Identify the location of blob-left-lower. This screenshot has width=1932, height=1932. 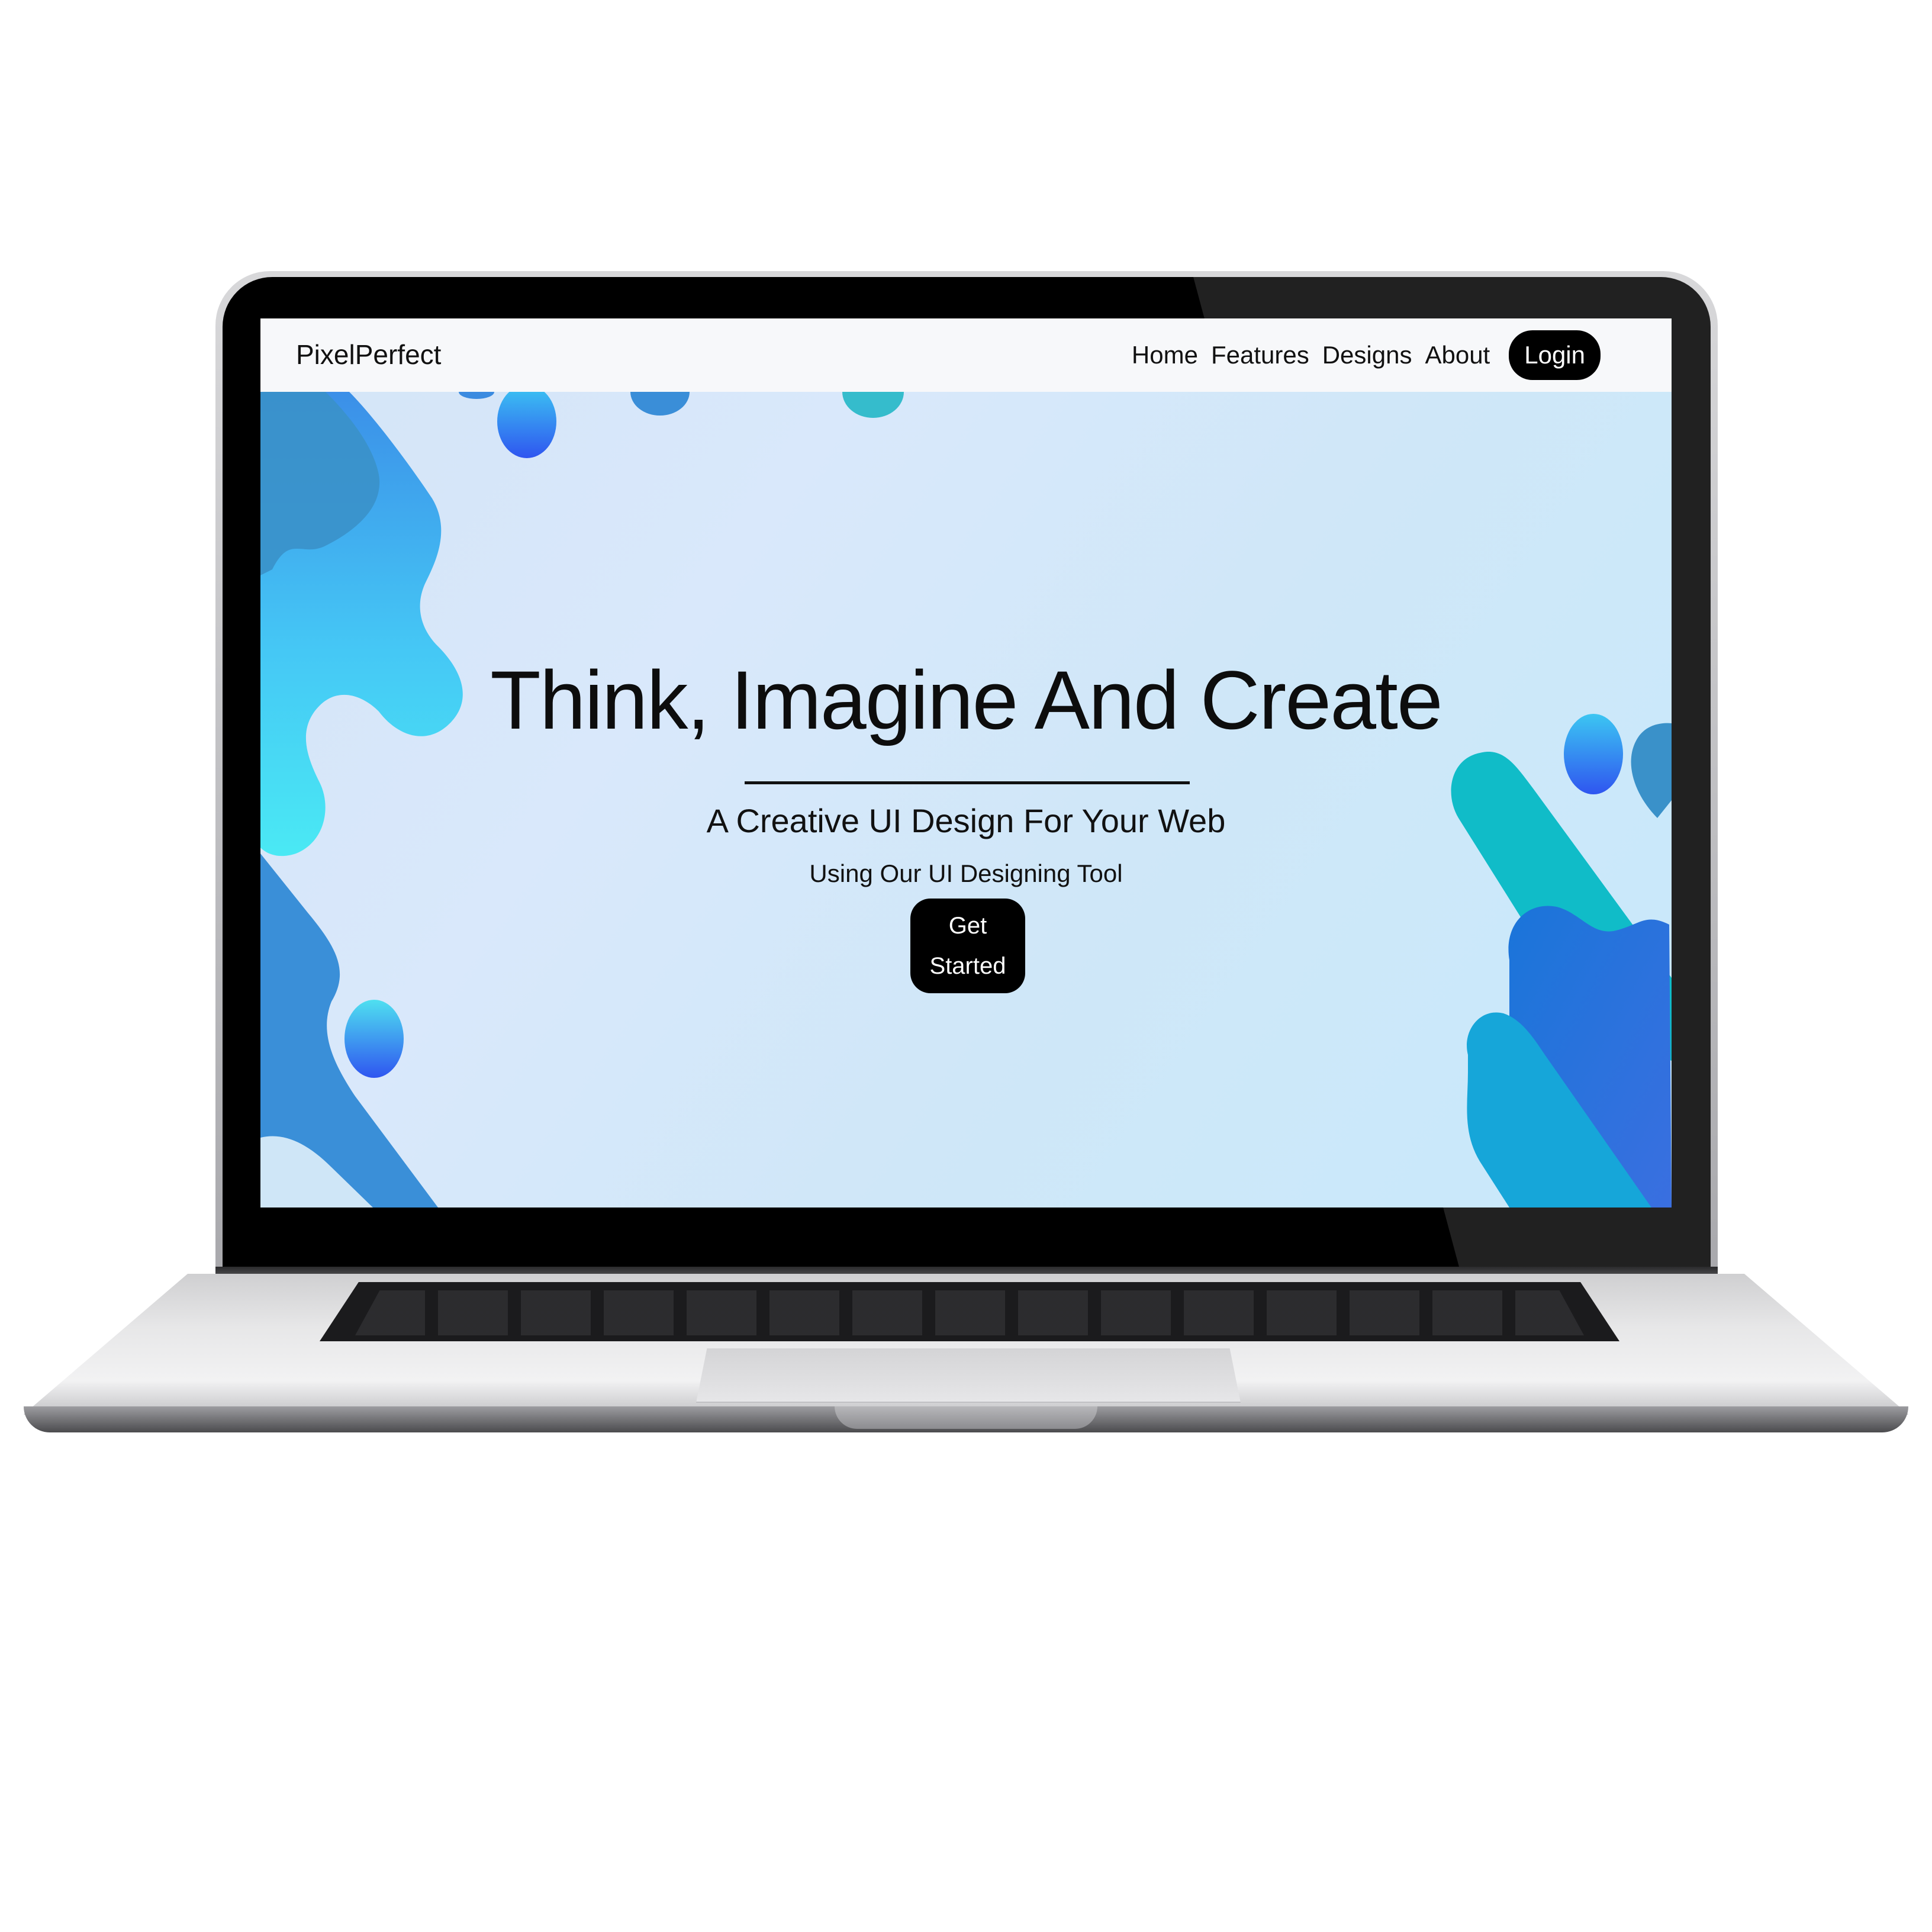
(374, 1039).